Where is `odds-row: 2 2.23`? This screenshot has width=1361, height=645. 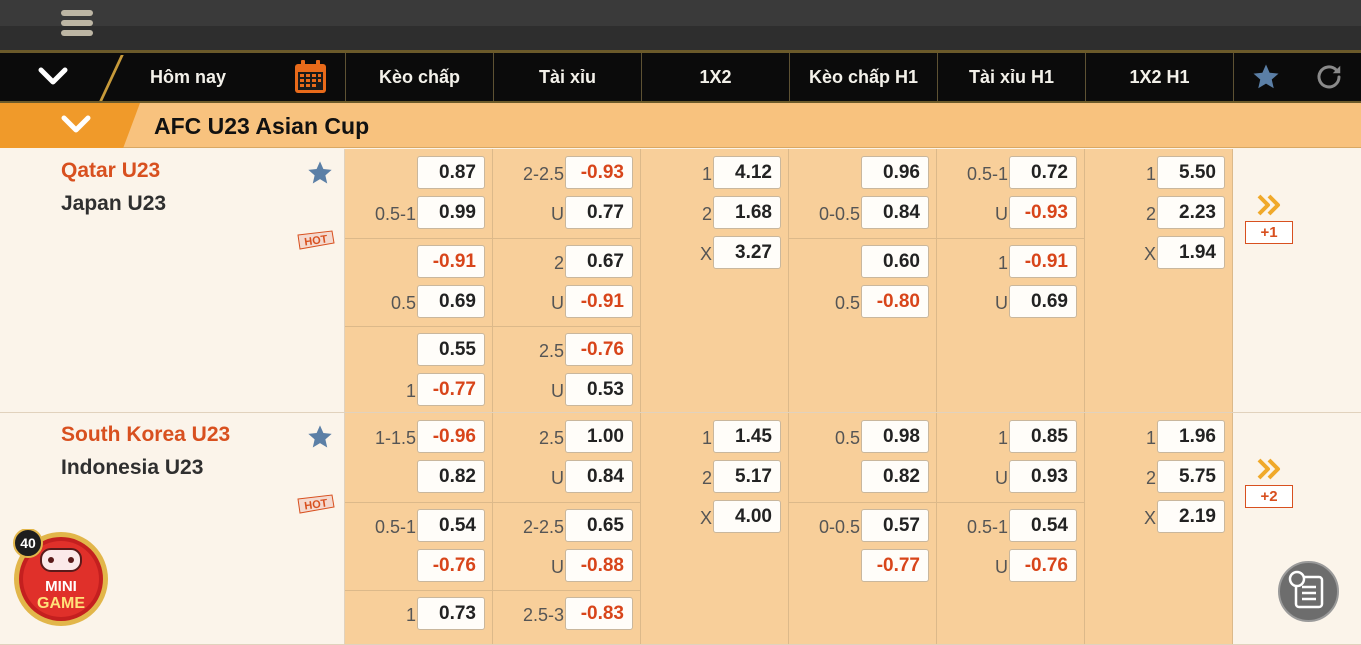 odds-row: 2 2.23 is located at coordinates (1158, 214).